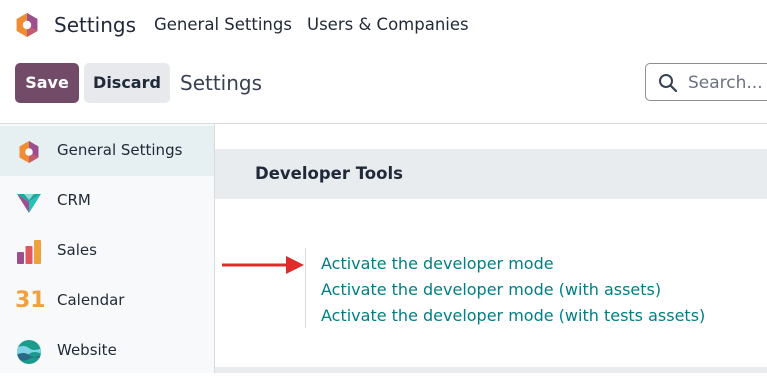 The width and height of the screenshot is (767, 376). Describe the element at coordinates (91, 300) in the screenshot. I see `sidebar-item-label: Calendar` at that location.